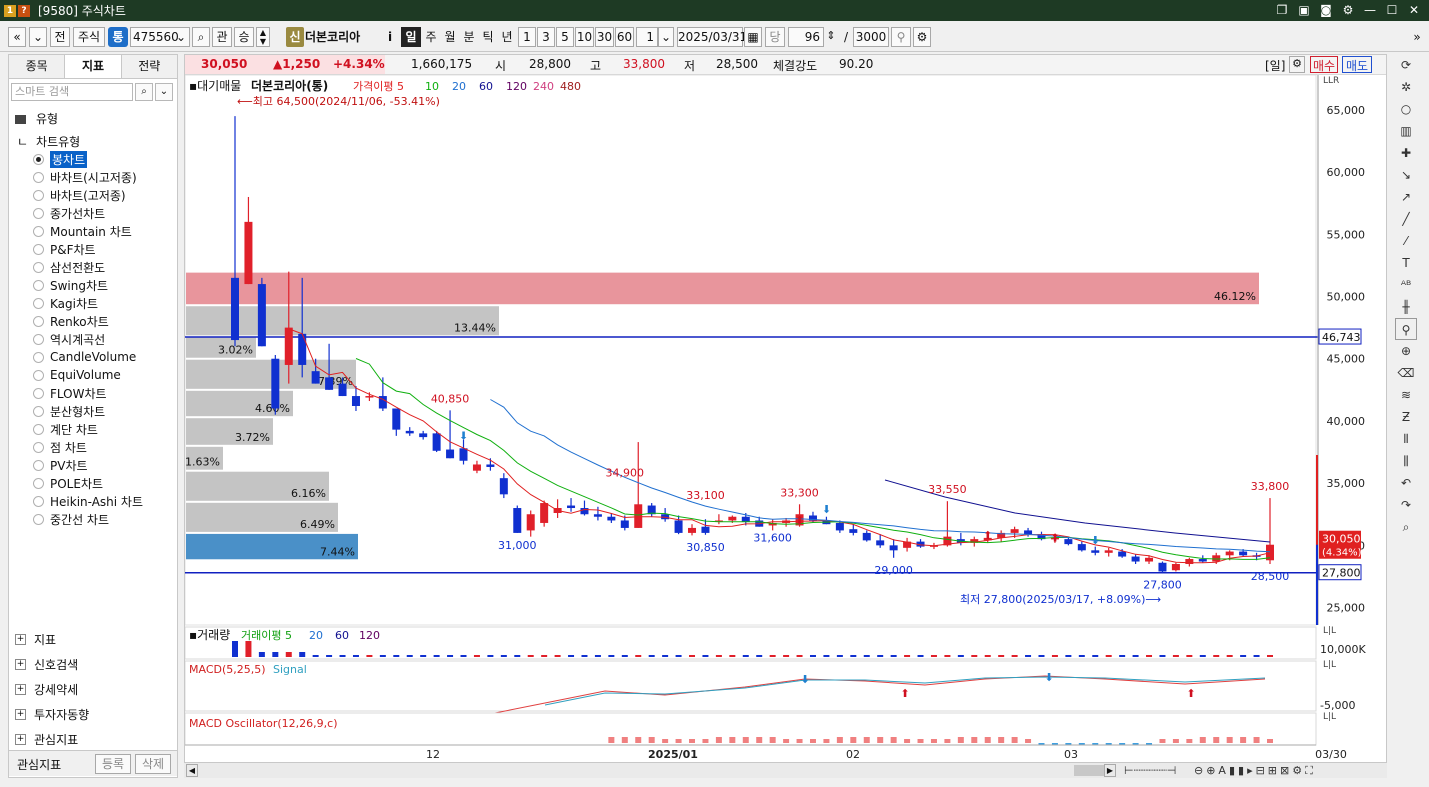  Describe the element at coordinates (1150, 770) in the screenshot. I see `timeline-slider-icon: ⊢┈┈┈┈┈⊣` at that location.